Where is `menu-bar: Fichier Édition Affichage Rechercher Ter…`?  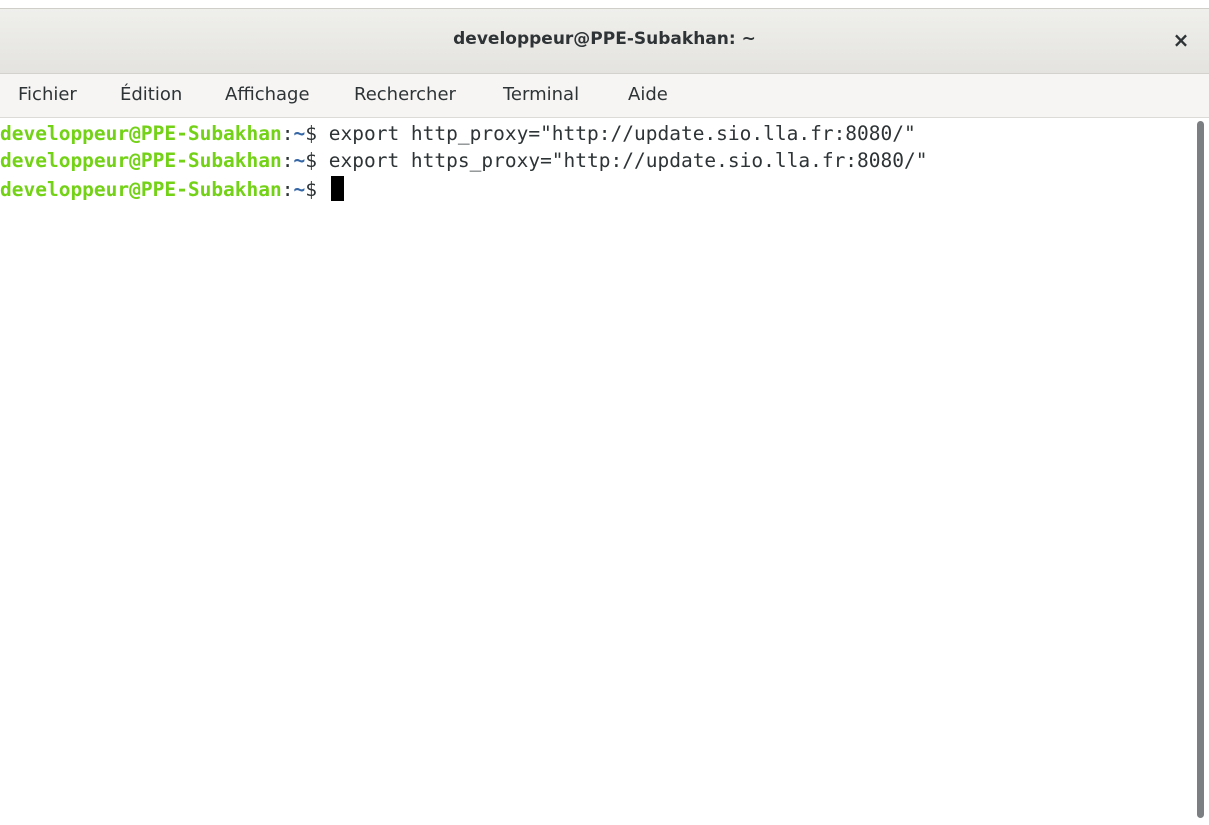 menu-bar: Fichier Édition Affichage Rechercher Ter… is located at coordinates (604, 96).